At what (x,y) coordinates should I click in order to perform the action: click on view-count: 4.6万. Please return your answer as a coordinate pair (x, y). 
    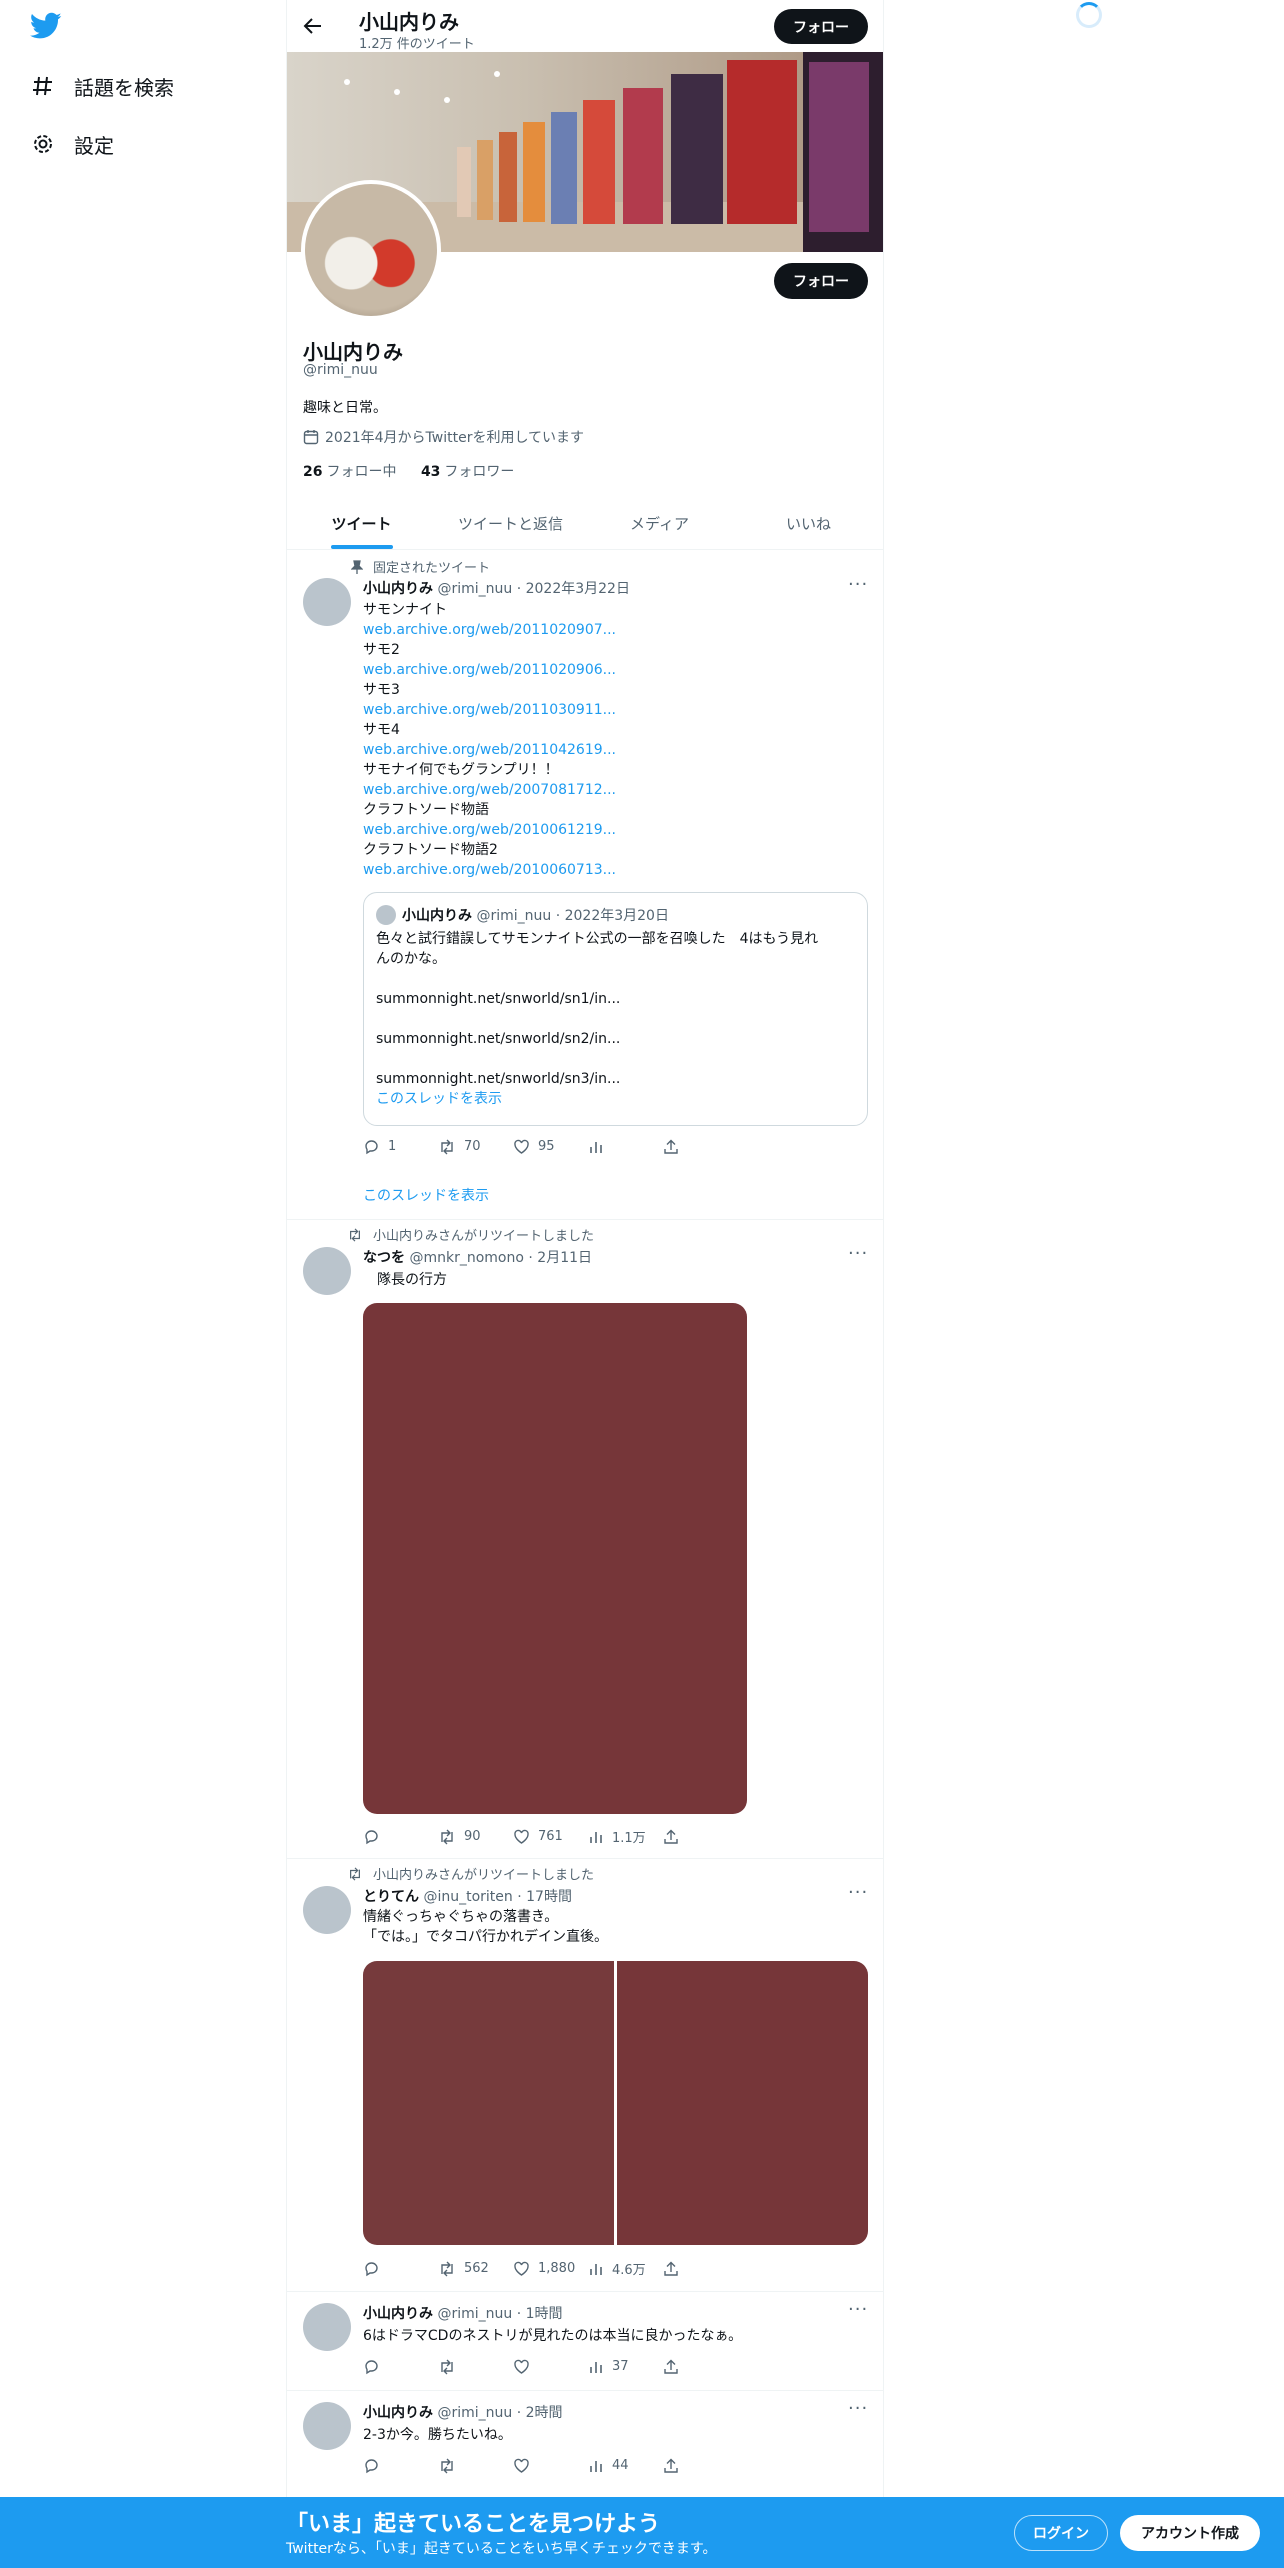
    Looking at the image, I should click on (629, 2270).